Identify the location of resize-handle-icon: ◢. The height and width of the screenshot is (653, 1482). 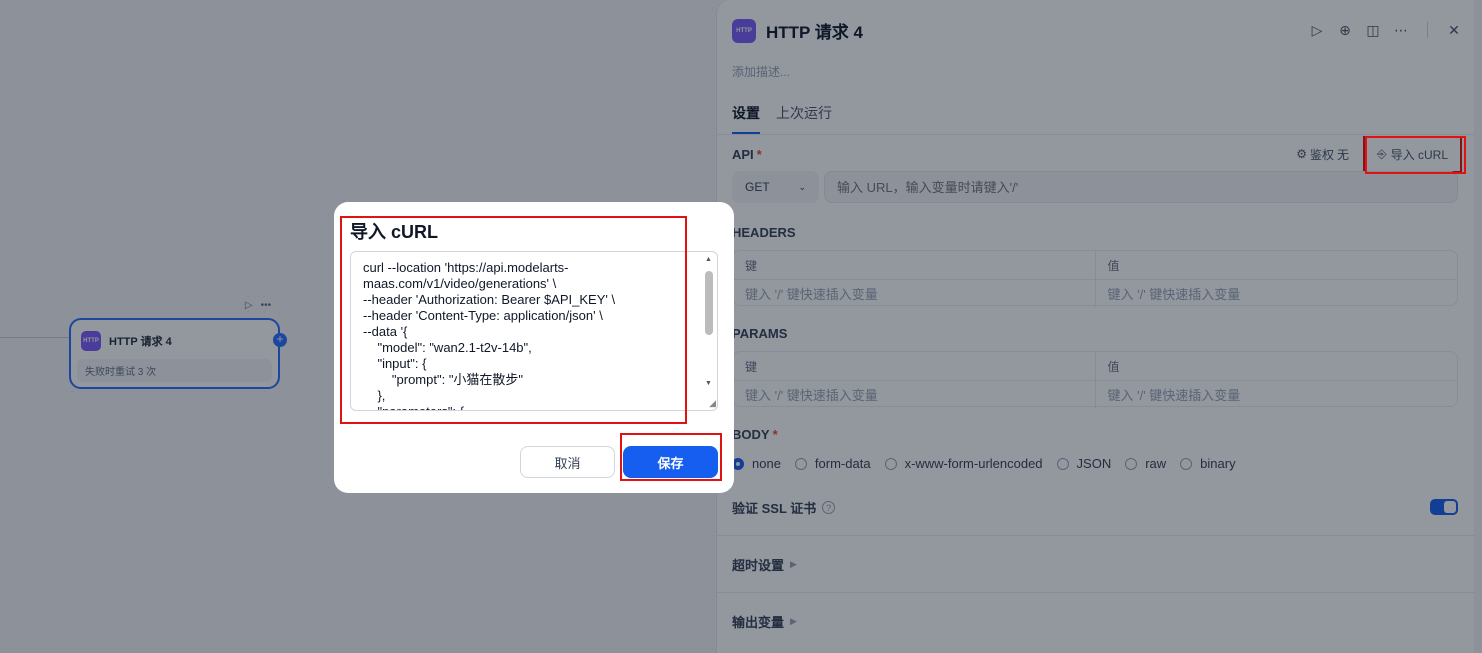
(712, 403).